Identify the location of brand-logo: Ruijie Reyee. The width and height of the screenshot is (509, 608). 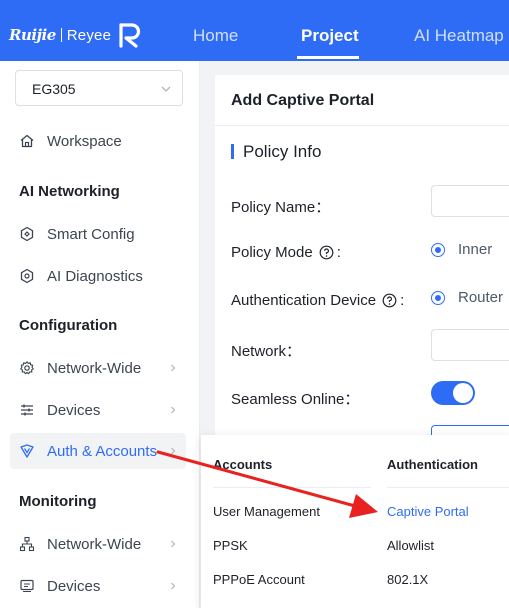
(76, 35).